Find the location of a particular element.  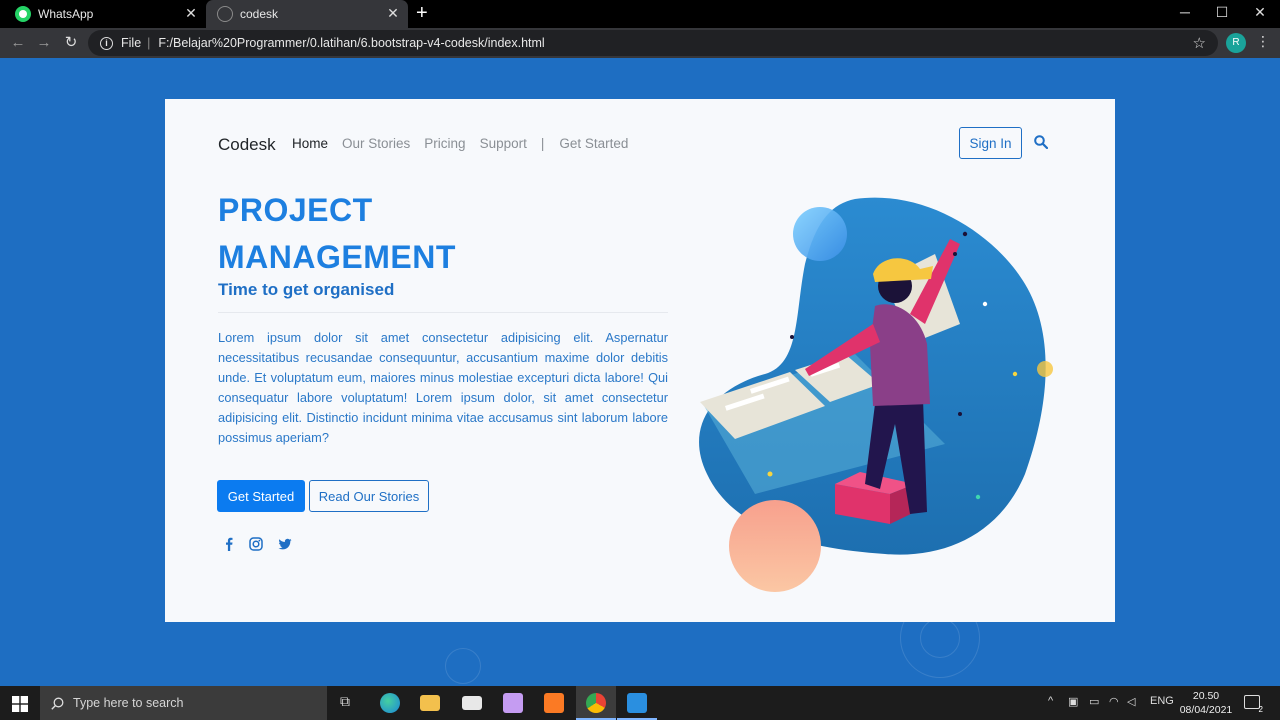

window-close-icon: ✕ is located at coordinates (1260, 12).